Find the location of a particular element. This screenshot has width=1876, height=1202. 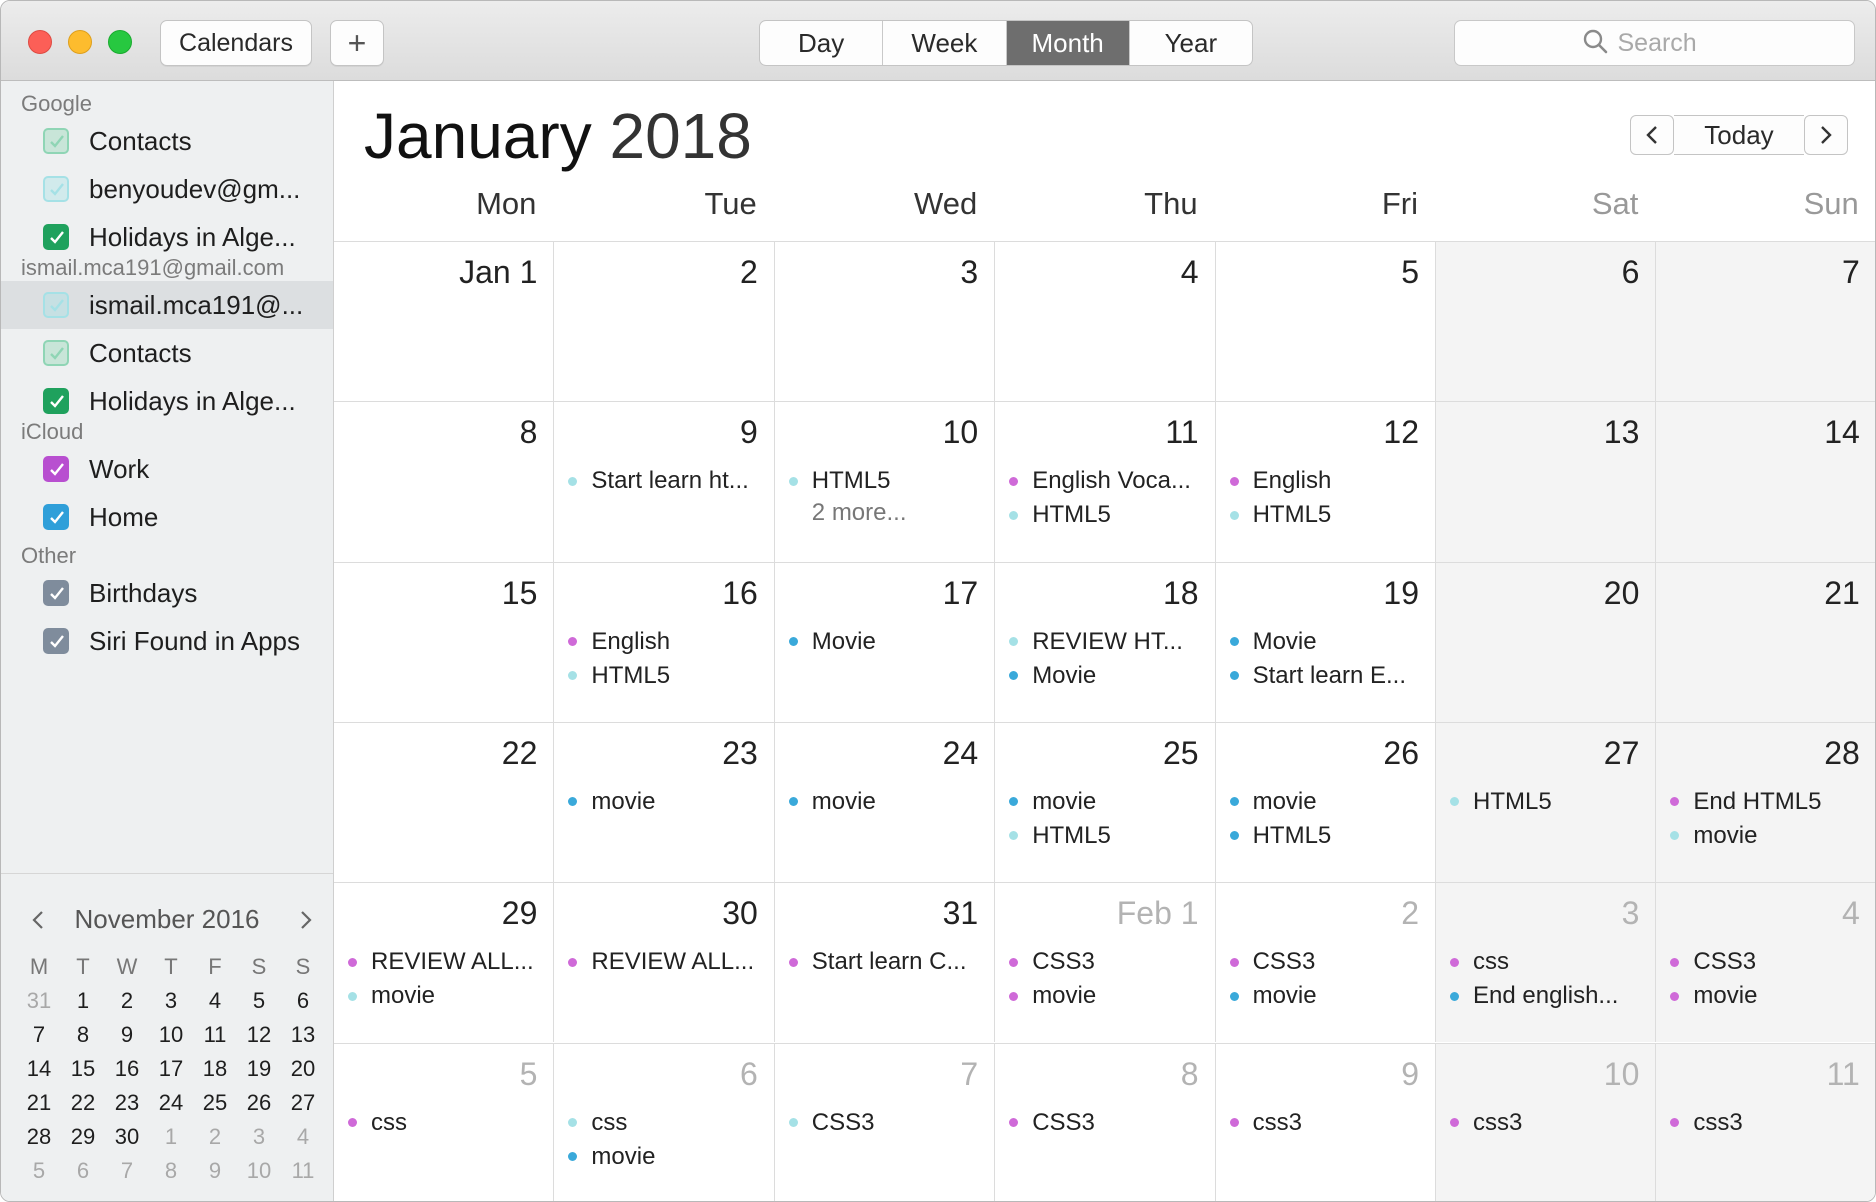

day-cell: 2 CSS3 movie is located at coordinates (1325, 962).